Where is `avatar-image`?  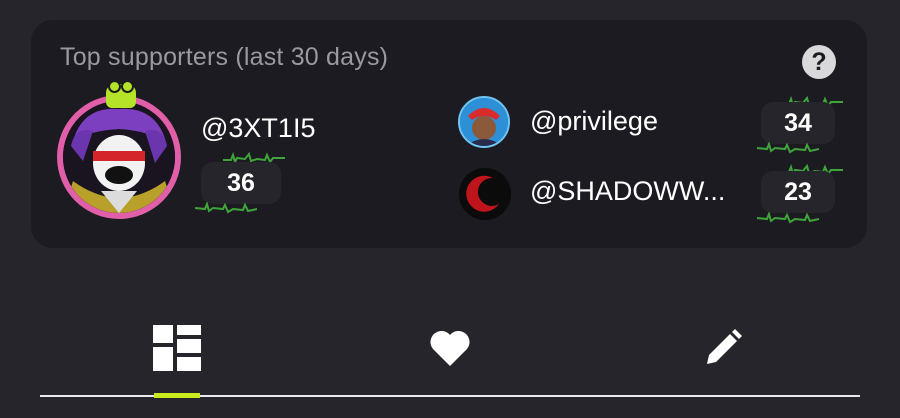 avatar-image is located at coordinates (119, 157).